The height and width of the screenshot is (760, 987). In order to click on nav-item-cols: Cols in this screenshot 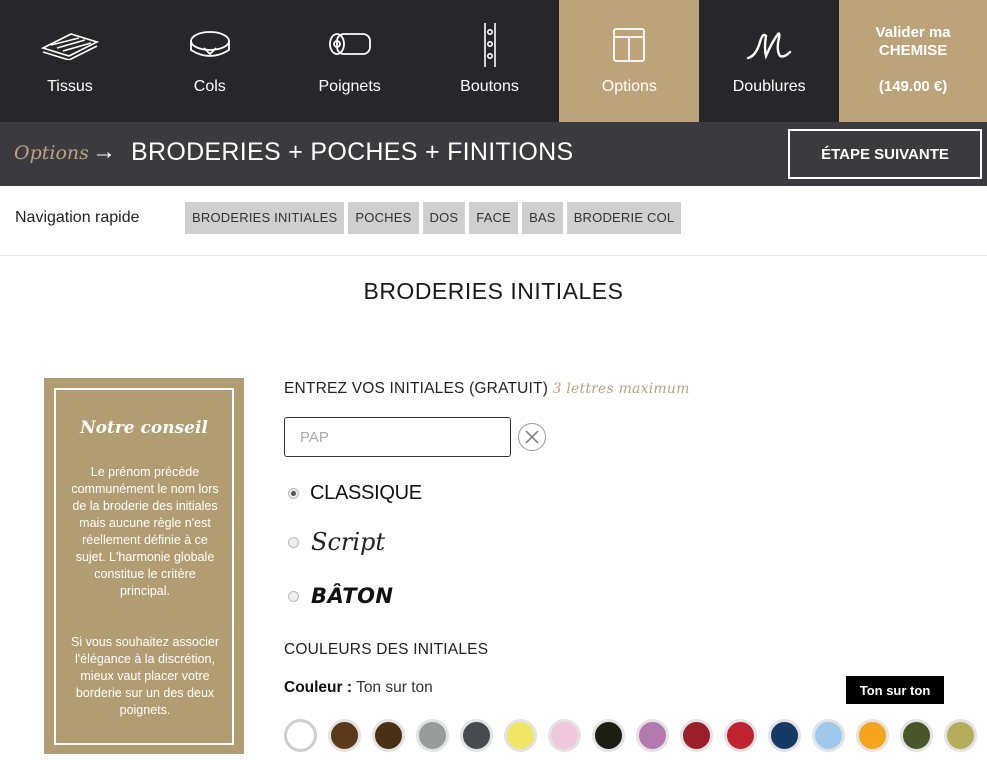, I will do `click(210, 61)`.